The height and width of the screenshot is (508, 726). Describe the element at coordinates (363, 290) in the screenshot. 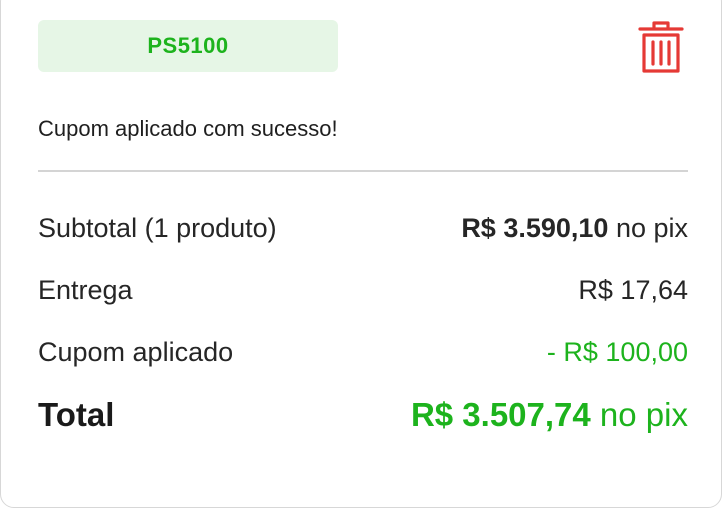

I see `delivery-row: Entrega R$ 17,64` at that location.